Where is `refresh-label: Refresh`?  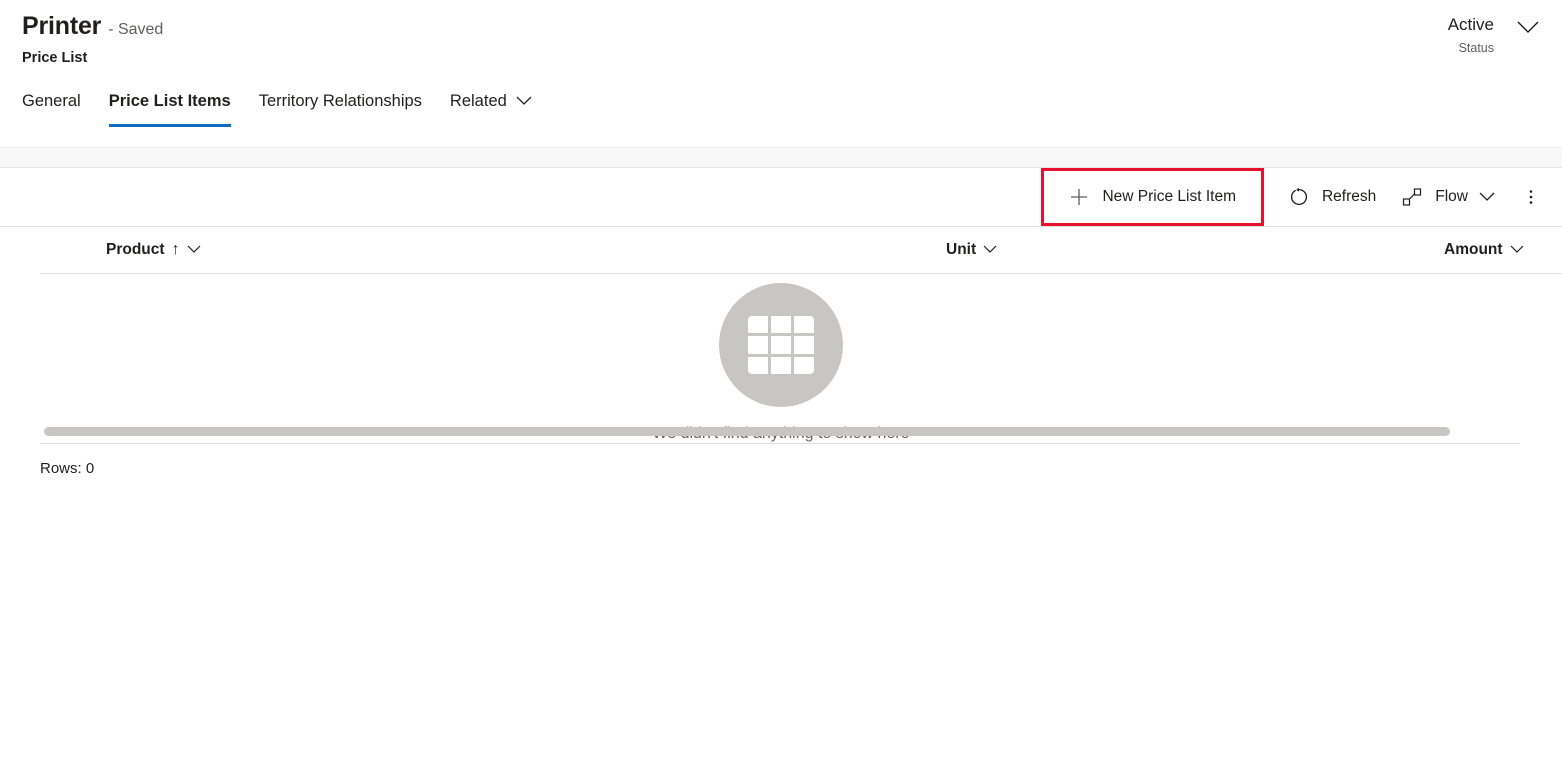 refresh-label: Refresh is located at coordinates (1349, 196).